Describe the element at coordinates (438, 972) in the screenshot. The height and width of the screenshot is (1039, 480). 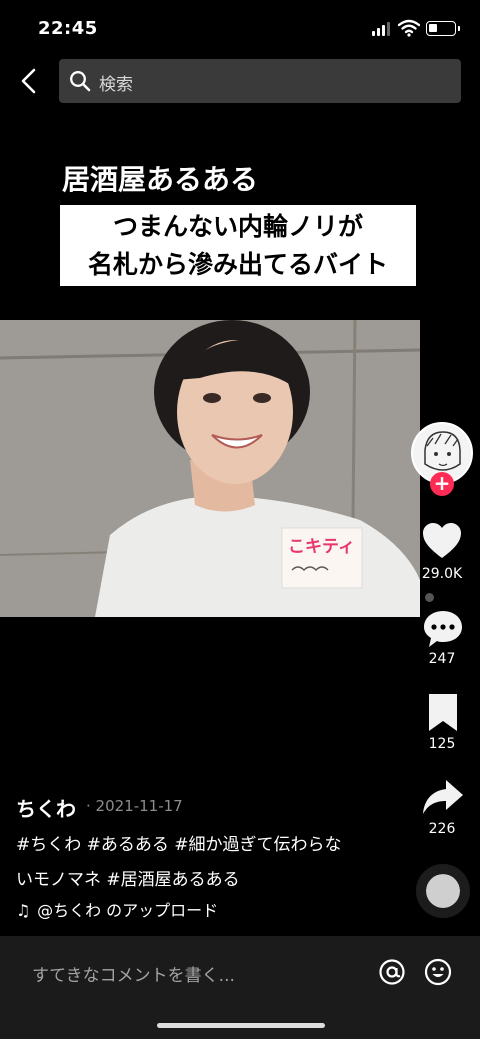
I see `emoji-icon` at that location.